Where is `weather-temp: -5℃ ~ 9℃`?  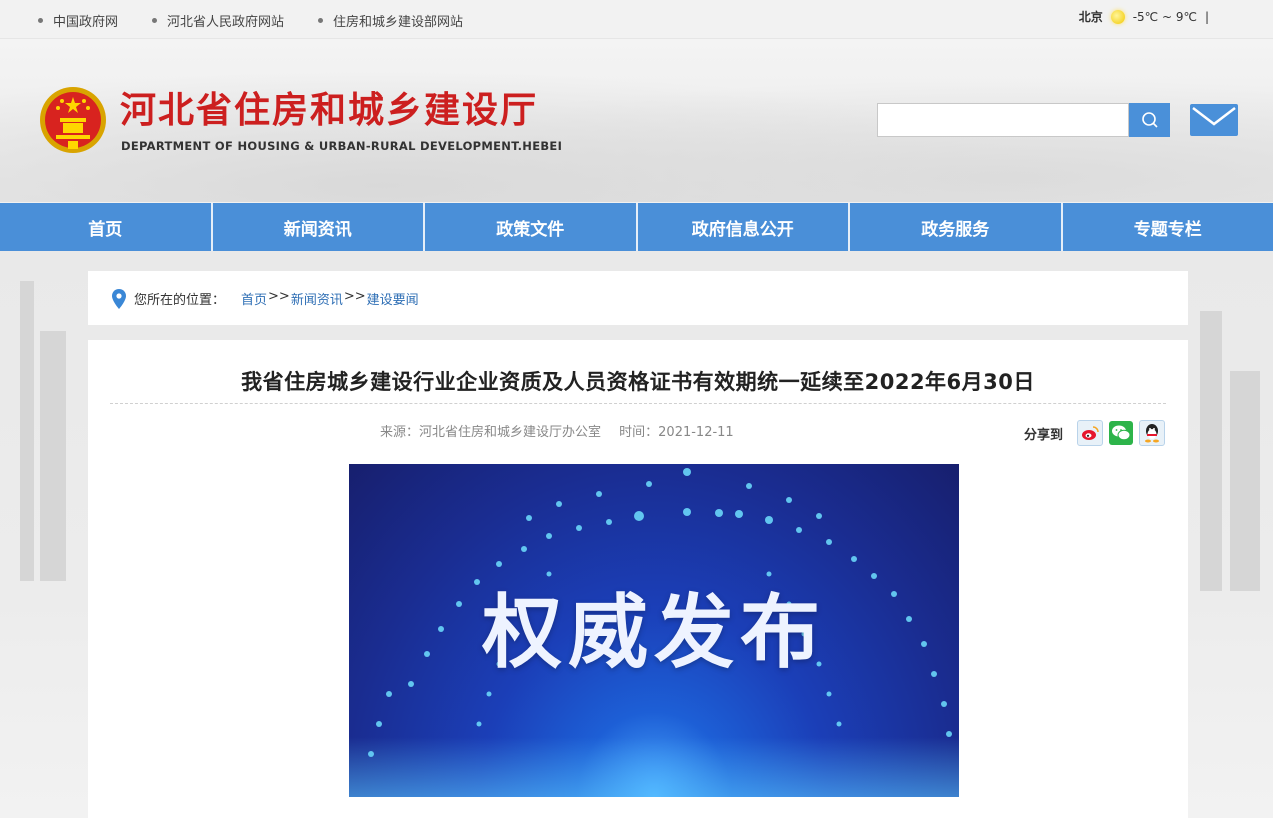 weather-temp: -5℃ ~ 9℃ is located at coordinates (1164, 16).